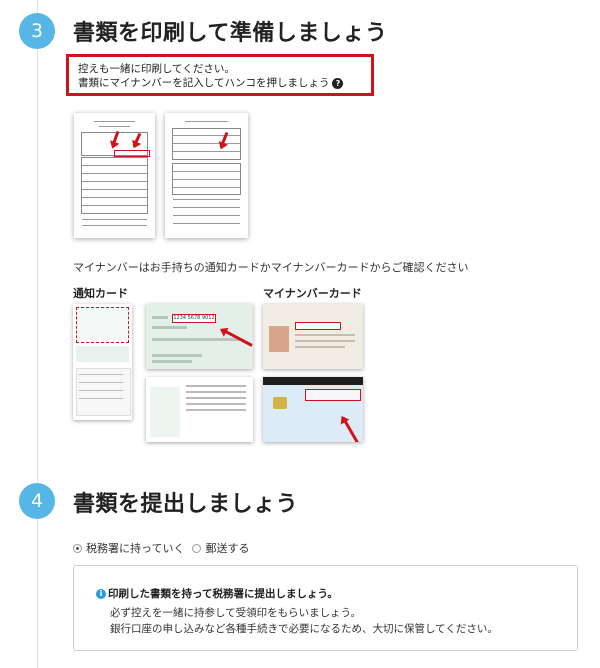 This screenshot has width=600, height=668. I want to click on info-icon: i, so click(101, 593).